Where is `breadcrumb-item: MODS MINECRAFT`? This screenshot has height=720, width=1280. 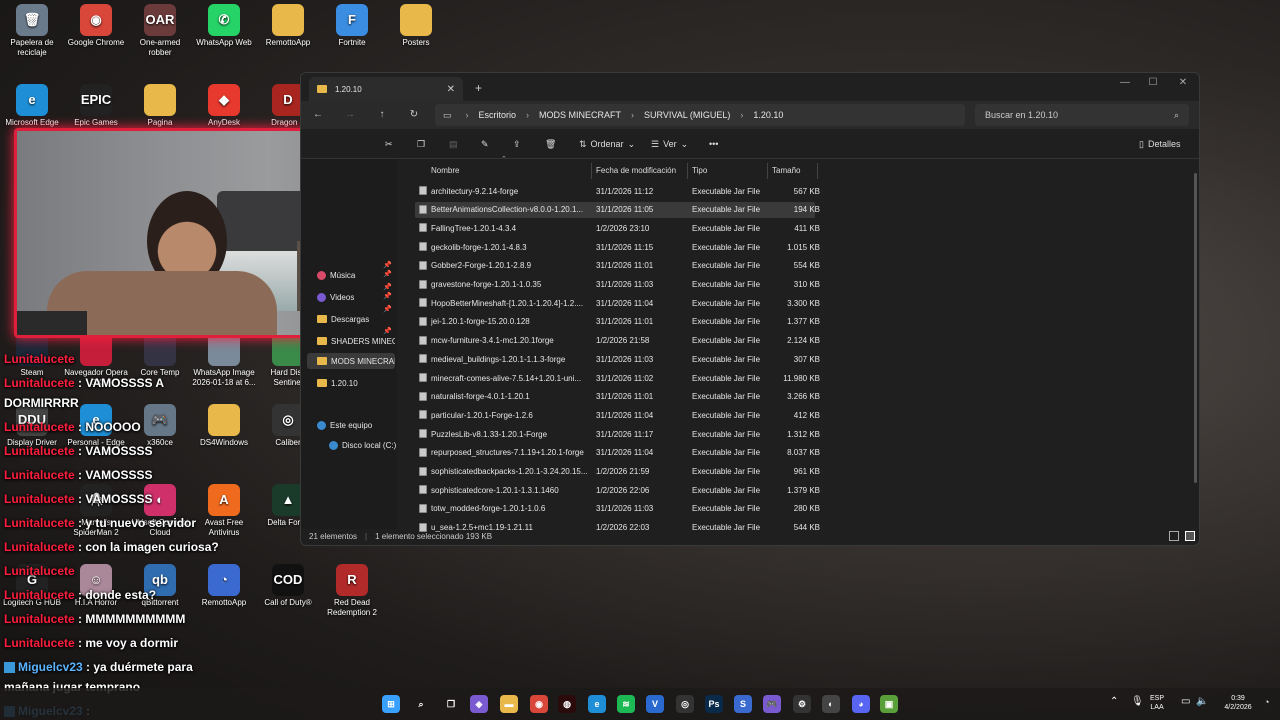
breadcrumb-item: MODS MINECRAFT is located at coordinates (580, 115).